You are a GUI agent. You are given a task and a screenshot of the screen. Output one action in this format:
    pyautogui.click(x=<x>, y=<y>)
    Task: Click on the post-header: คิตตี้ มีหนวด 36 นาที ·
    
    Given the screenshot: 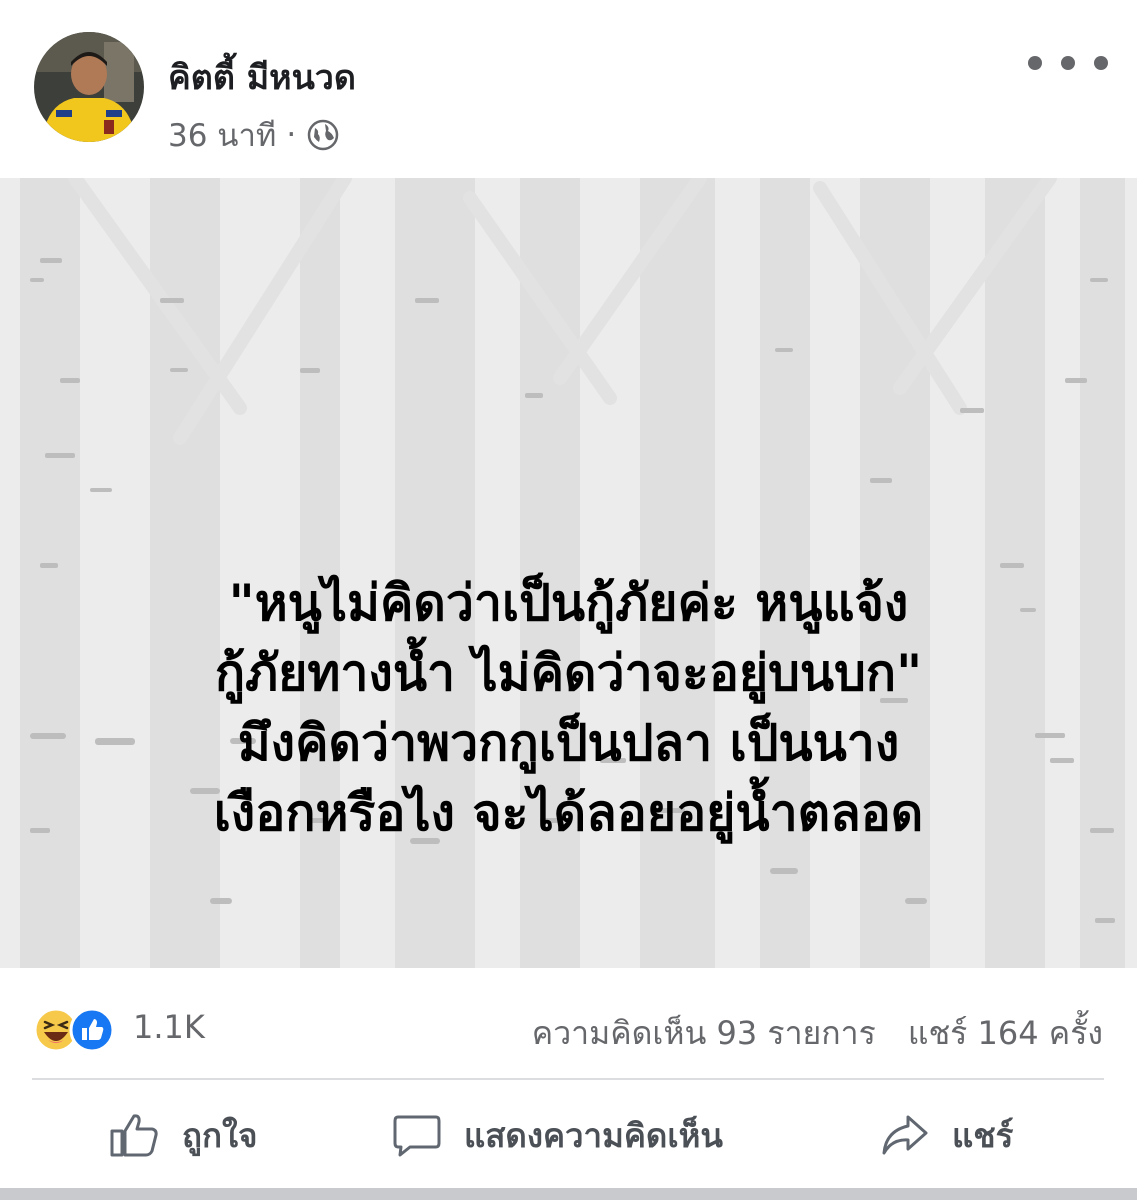 What is the action you would take?
    pyautogui.click(x=568, y=89)
    